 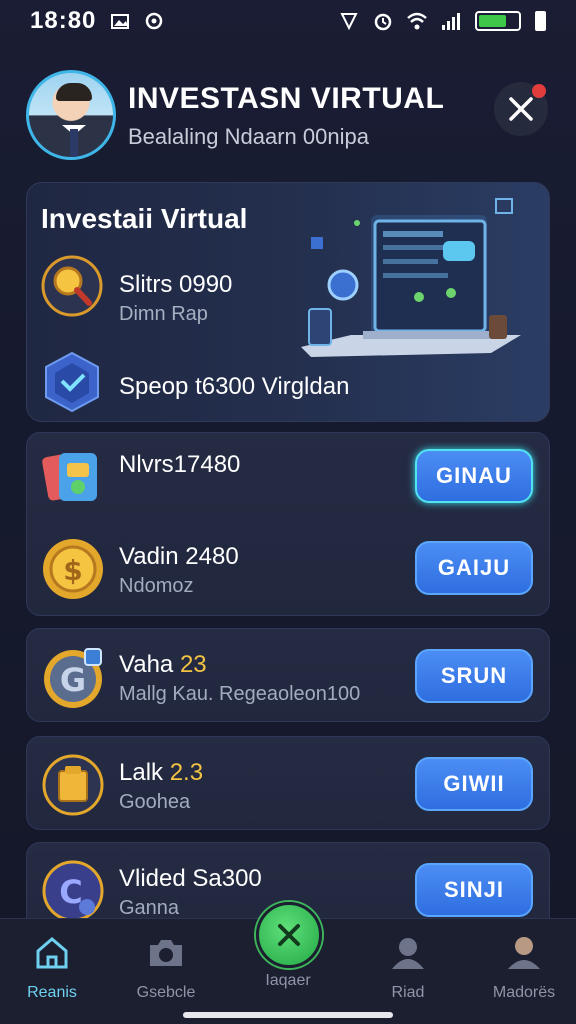 I want to click on nav-item-home: Reanis, so click(x=52, y=967).